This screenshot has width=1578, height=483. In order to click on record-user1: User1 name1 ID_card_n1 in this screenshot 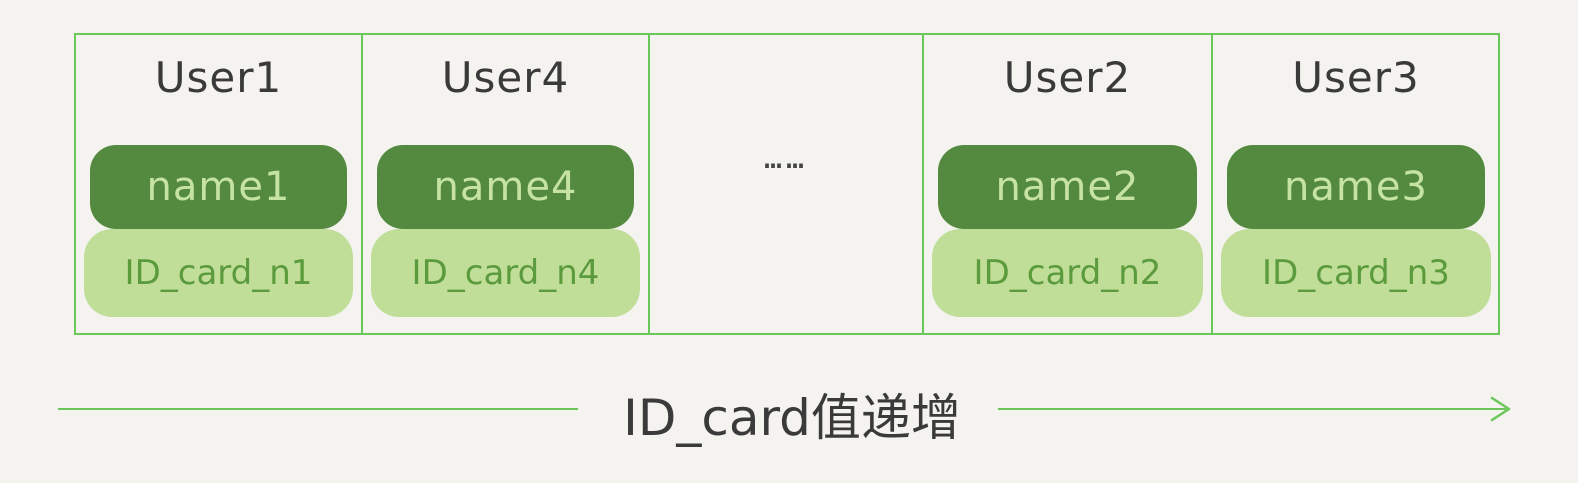, I will do `click(218, 184)`.